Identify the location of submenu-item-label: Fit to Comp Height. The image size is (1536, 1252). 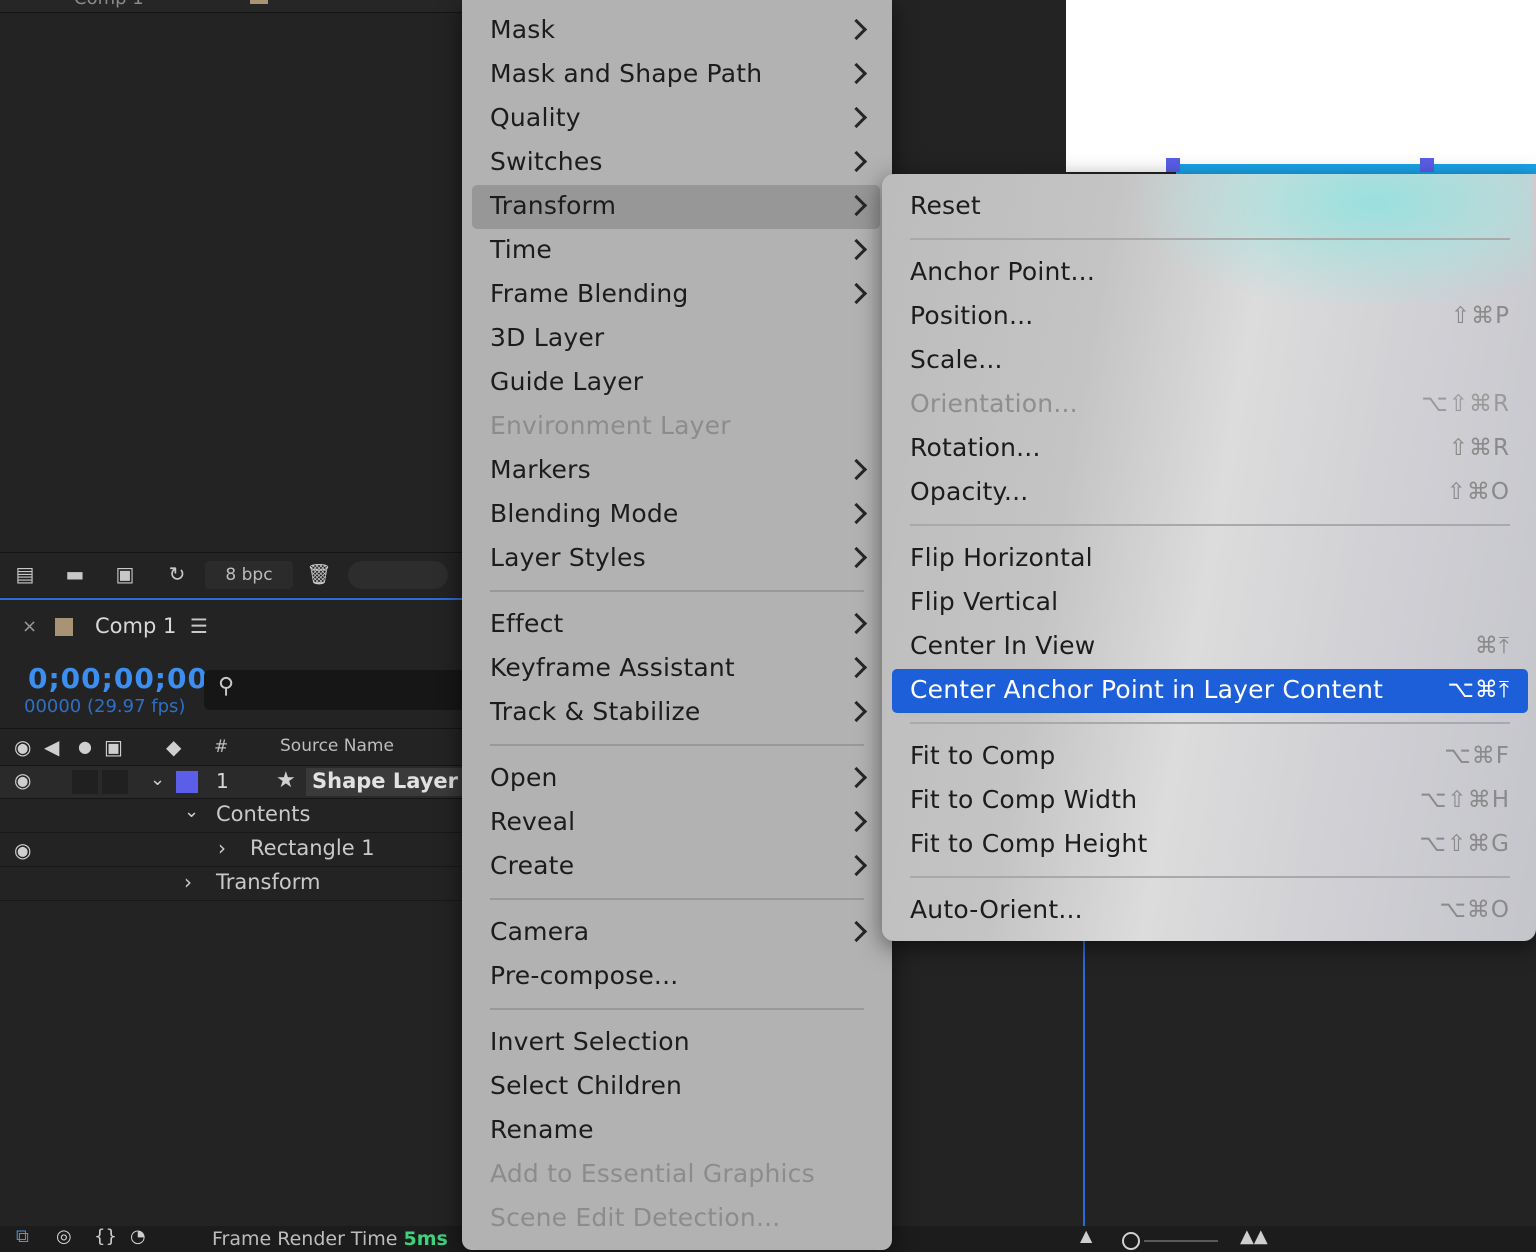
(1029, 843).